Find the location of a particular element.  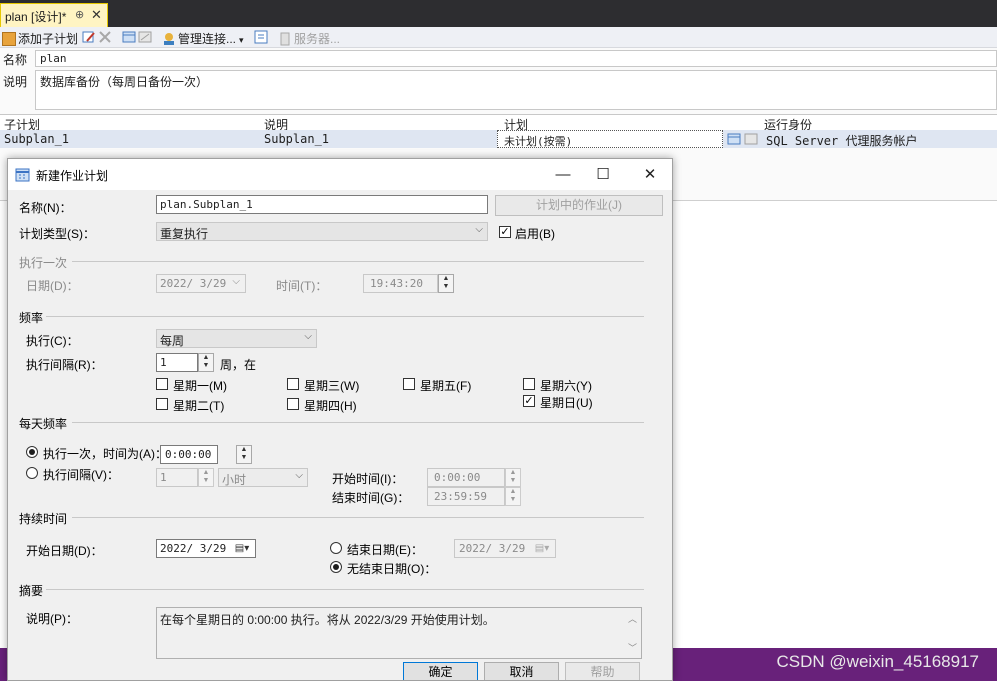

one-time-time-input: 19:43:20 is located at coordinates (400, 283).